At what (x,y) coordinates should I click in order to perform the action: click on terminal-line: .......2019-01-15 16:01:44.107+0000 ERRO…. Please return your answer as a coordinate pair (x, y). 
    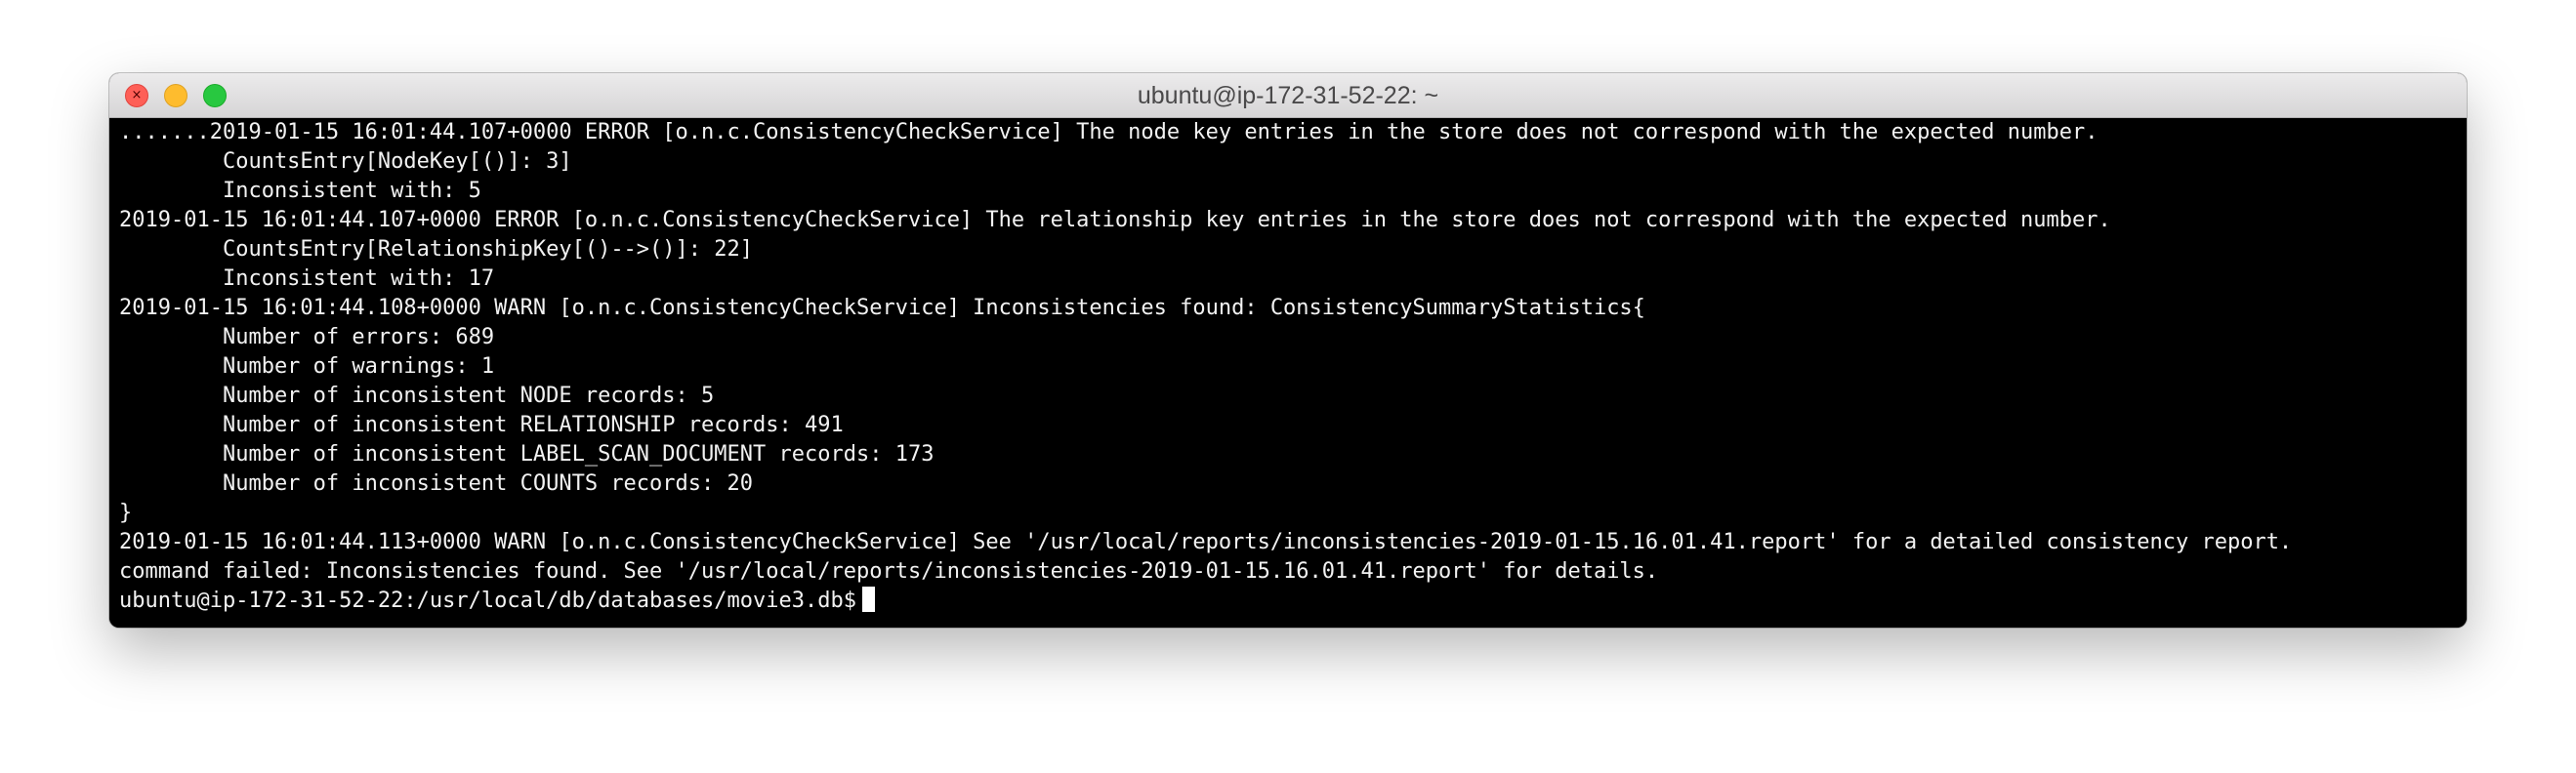
    Looking at the image, I should click on (1108, 132).